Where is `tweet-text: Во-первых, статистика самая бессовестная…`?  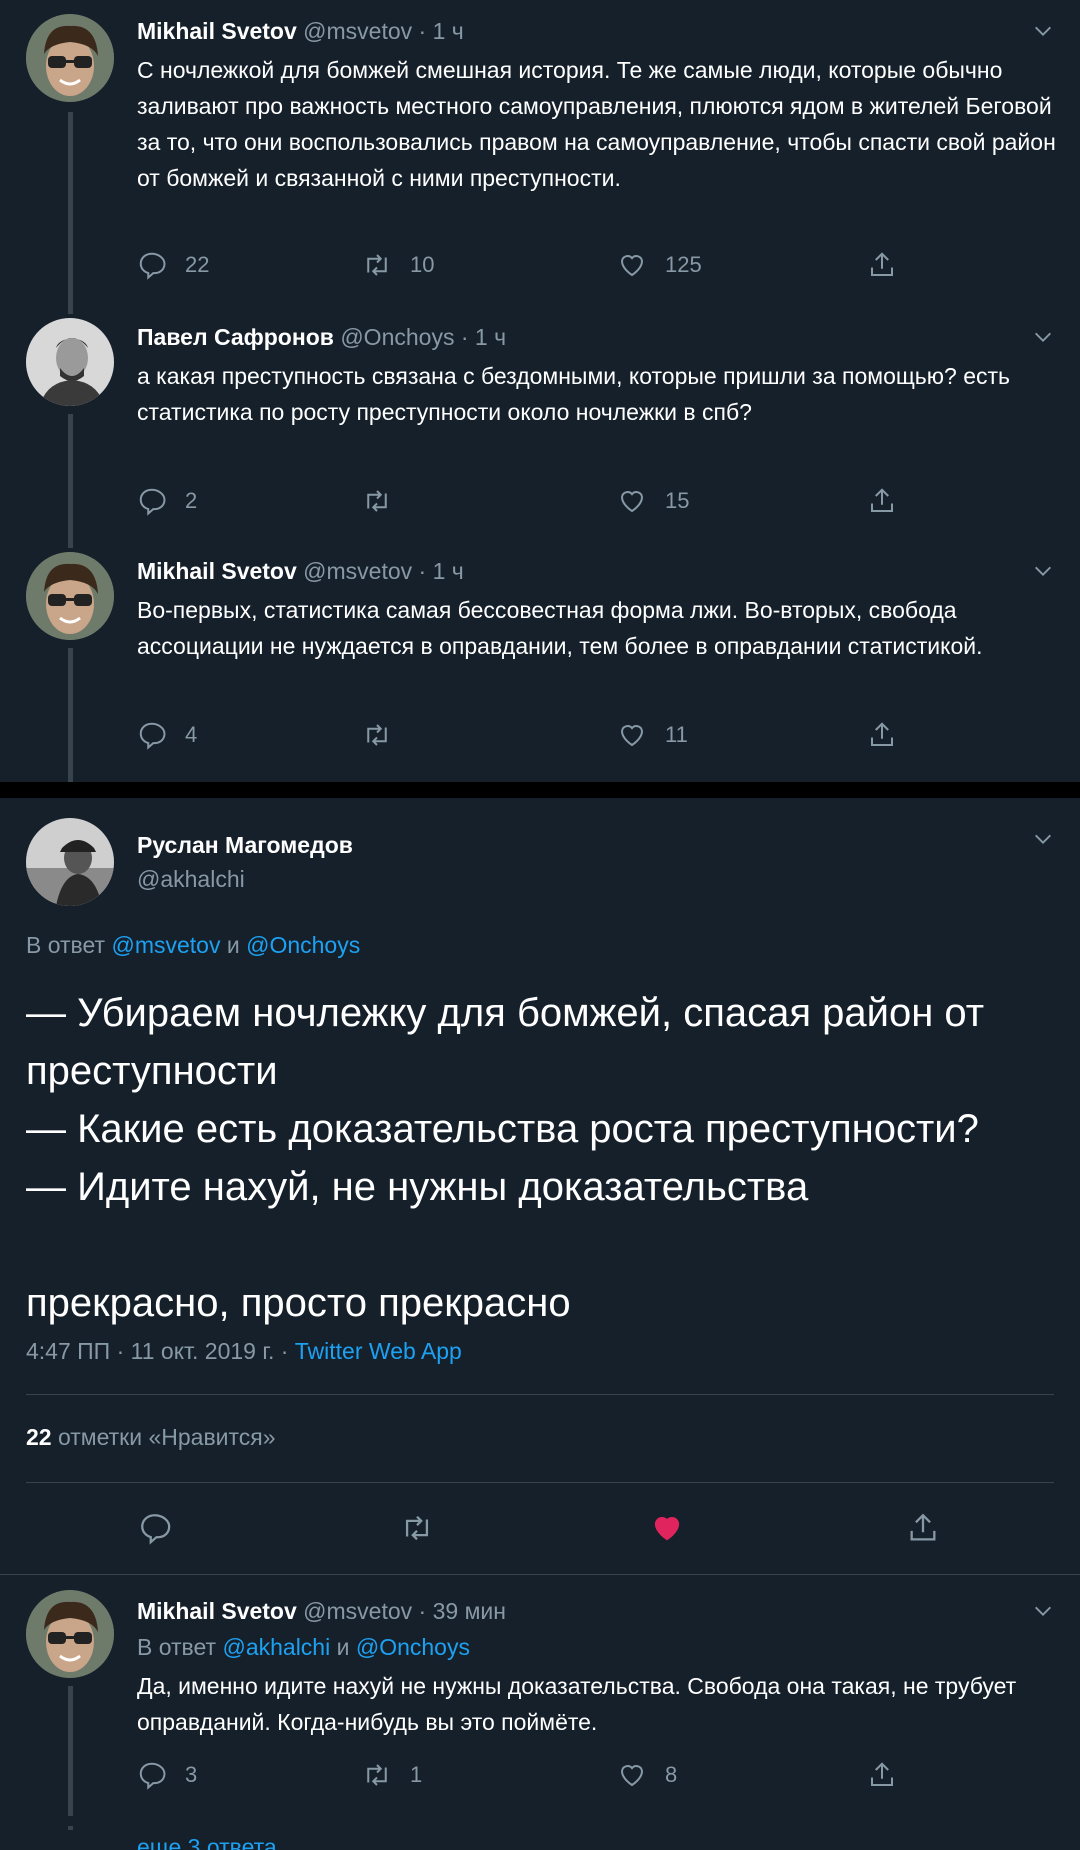 tweet-text: Во-первых, статистика самая бессовестная… is located at coordinates (560, 628).